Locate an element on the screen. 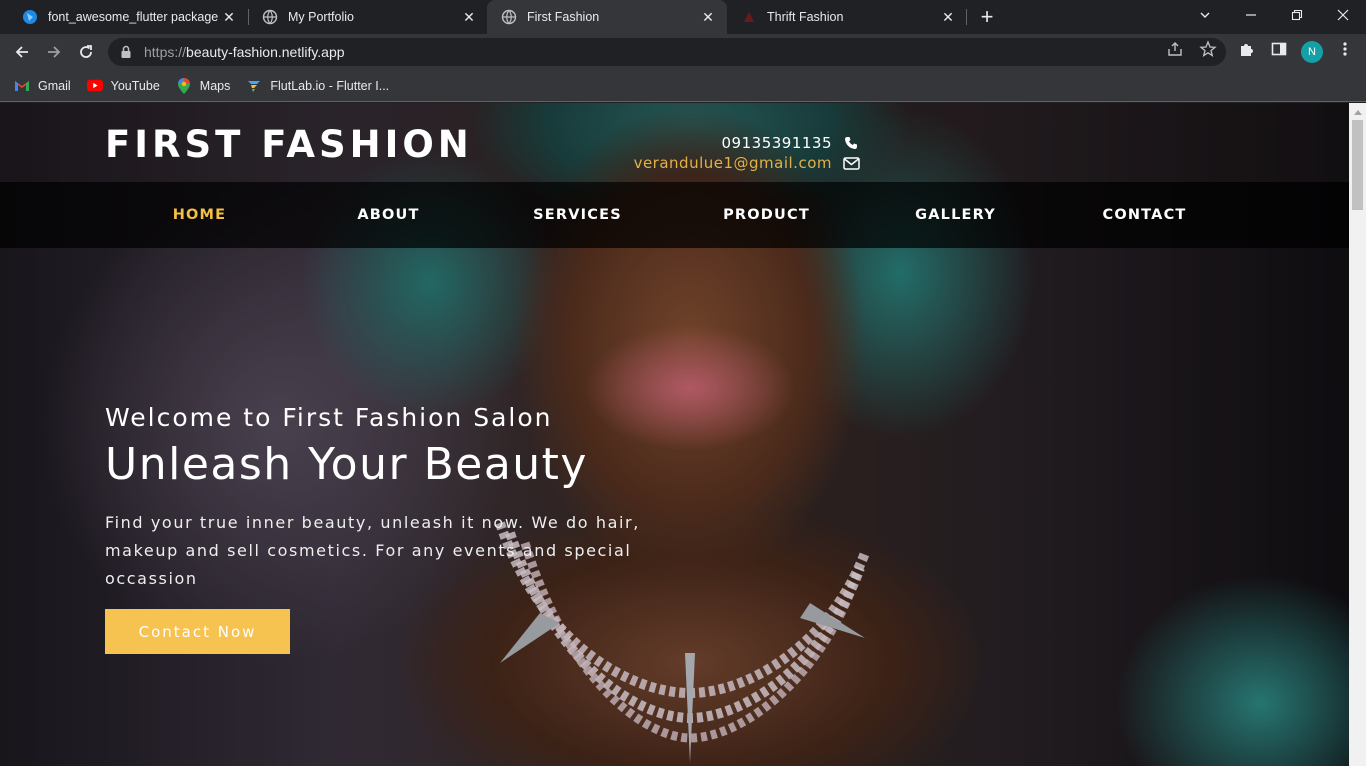  tab-font-awesome: font_awesome_flutter package - ✕ is located at coordinates (128, 17).